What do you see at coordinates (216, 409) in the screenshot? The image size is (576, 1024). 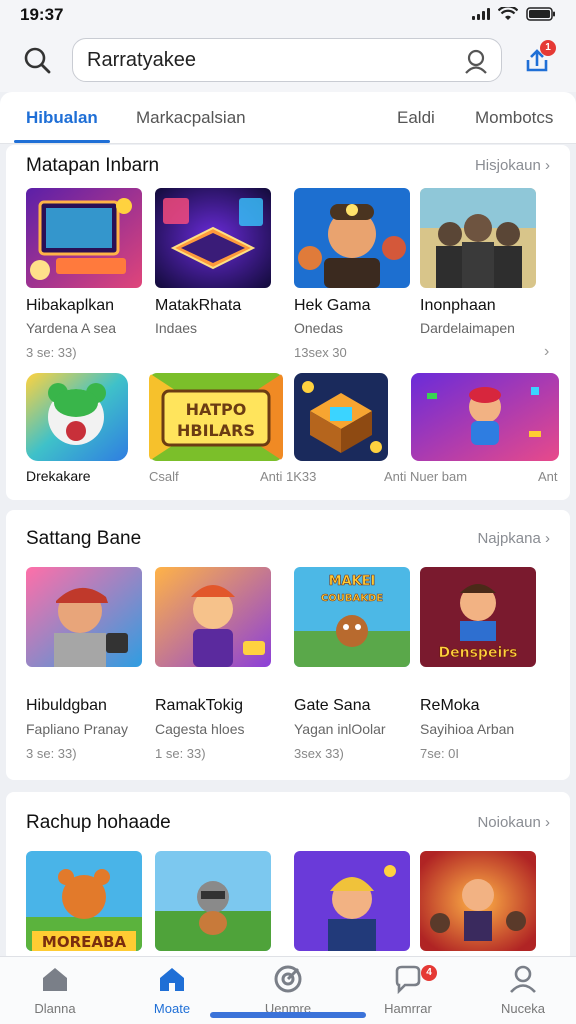 I see `svg-text: HATPO` at bounding box center [216, 409].